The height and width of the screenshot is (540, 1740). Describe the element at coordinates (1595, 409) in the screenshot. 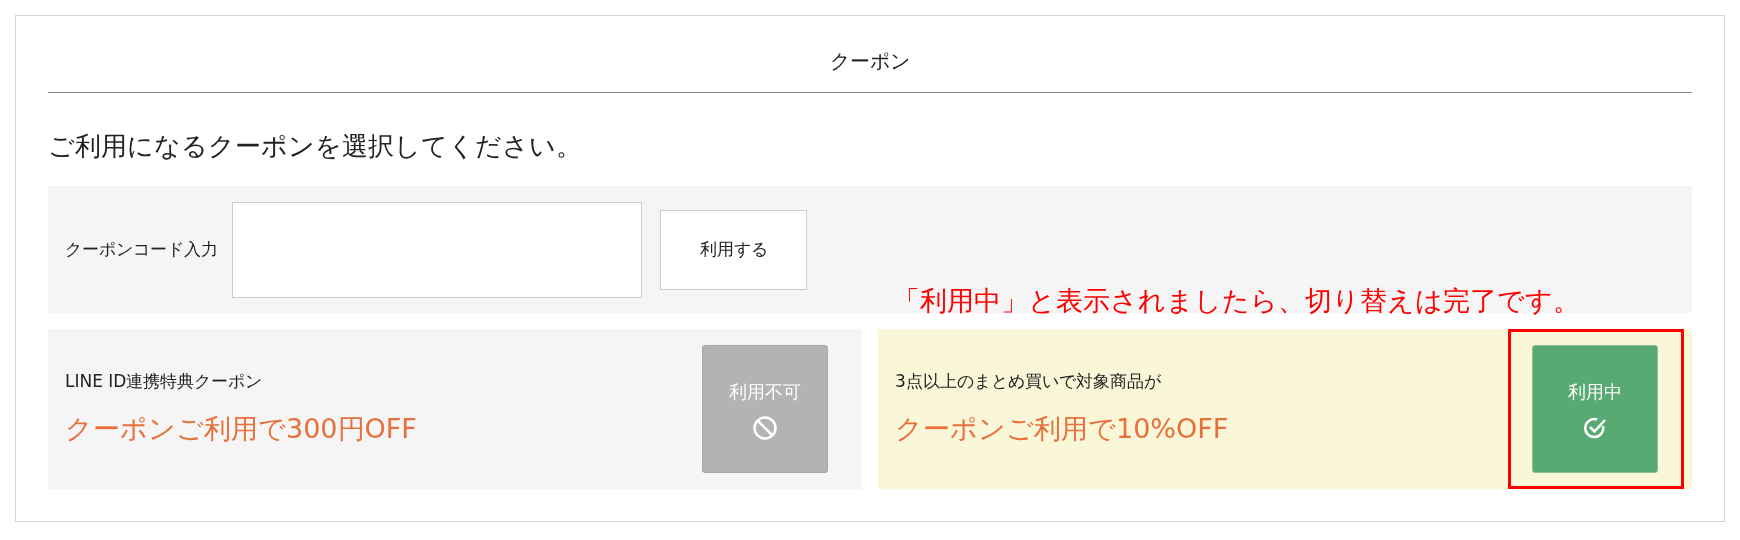

I see `in-use-button: 利用中` at that location.